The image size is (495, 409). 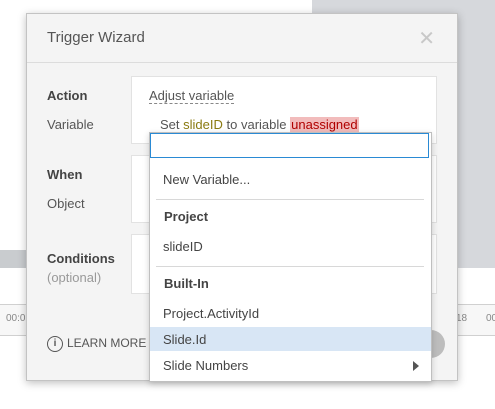 I want to click on learn-more-link: i LEARN MORE, so click(x=96, y=344).